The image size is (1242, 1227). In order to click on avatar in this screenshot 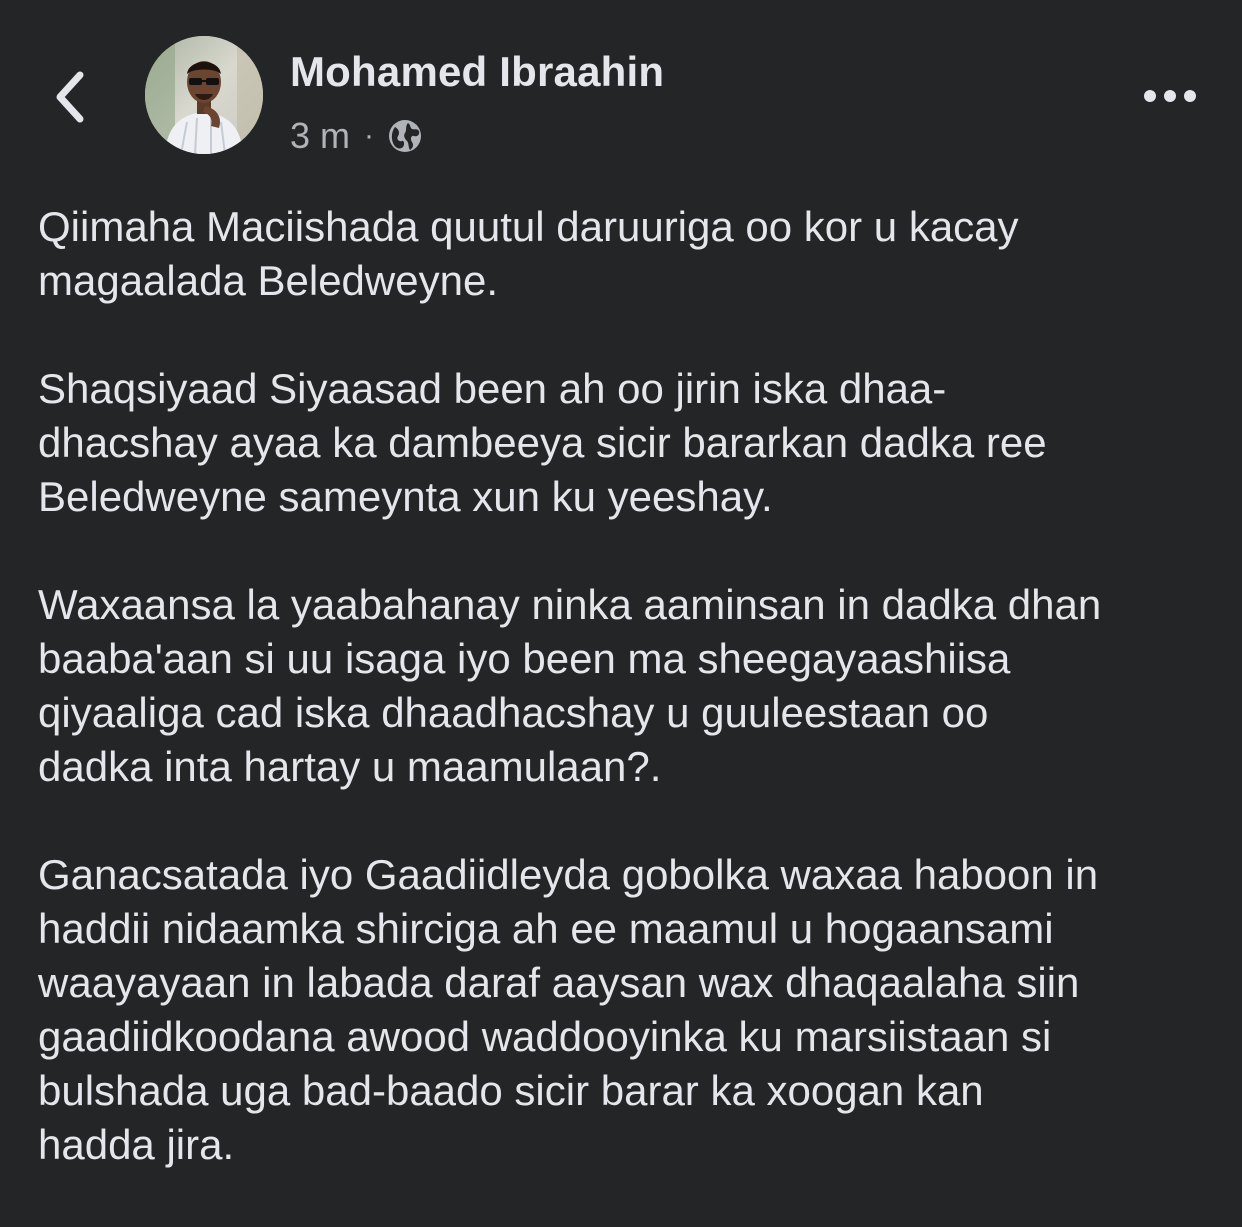, I will do `click(204, 95)`.